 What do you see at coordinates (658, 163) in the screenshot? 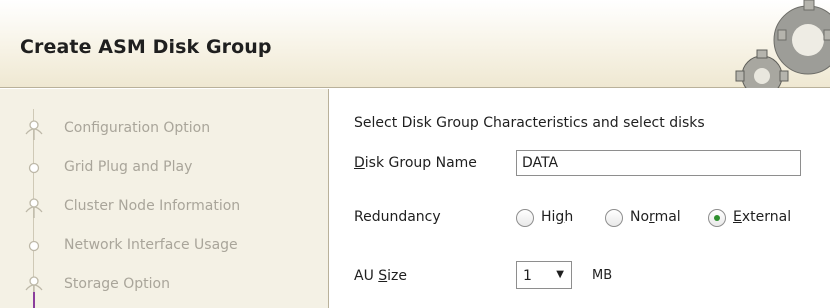
I see `disk-group-name-input` at bounding box center [658, 163].